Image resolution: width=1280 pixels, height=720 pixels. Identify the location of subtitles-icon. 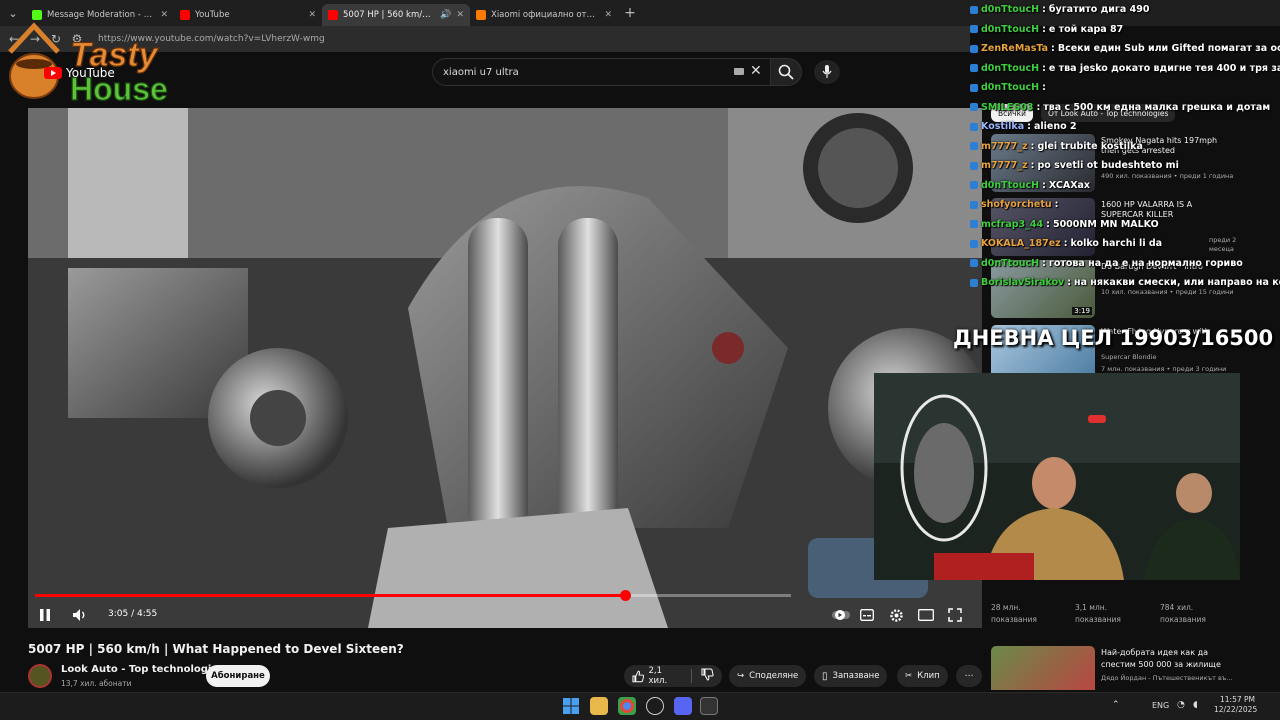
(867, 615).